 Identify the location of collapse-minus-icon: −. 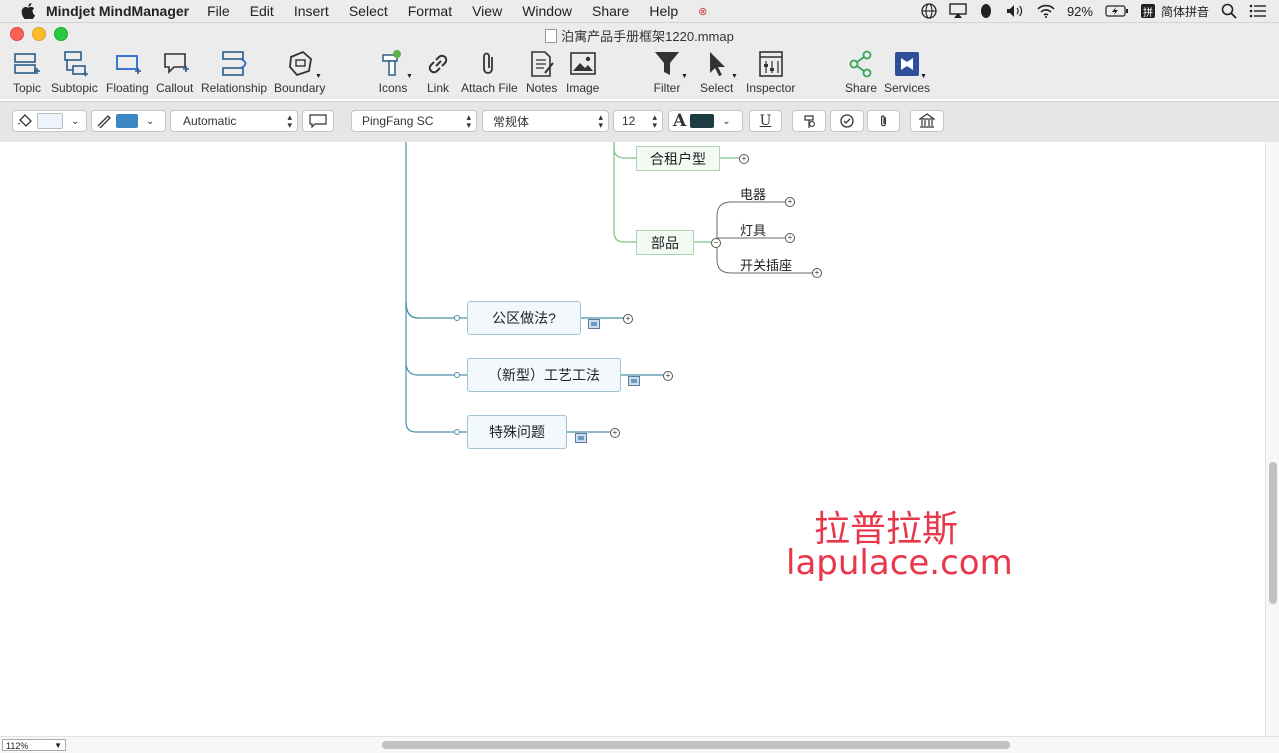
(716, 243).